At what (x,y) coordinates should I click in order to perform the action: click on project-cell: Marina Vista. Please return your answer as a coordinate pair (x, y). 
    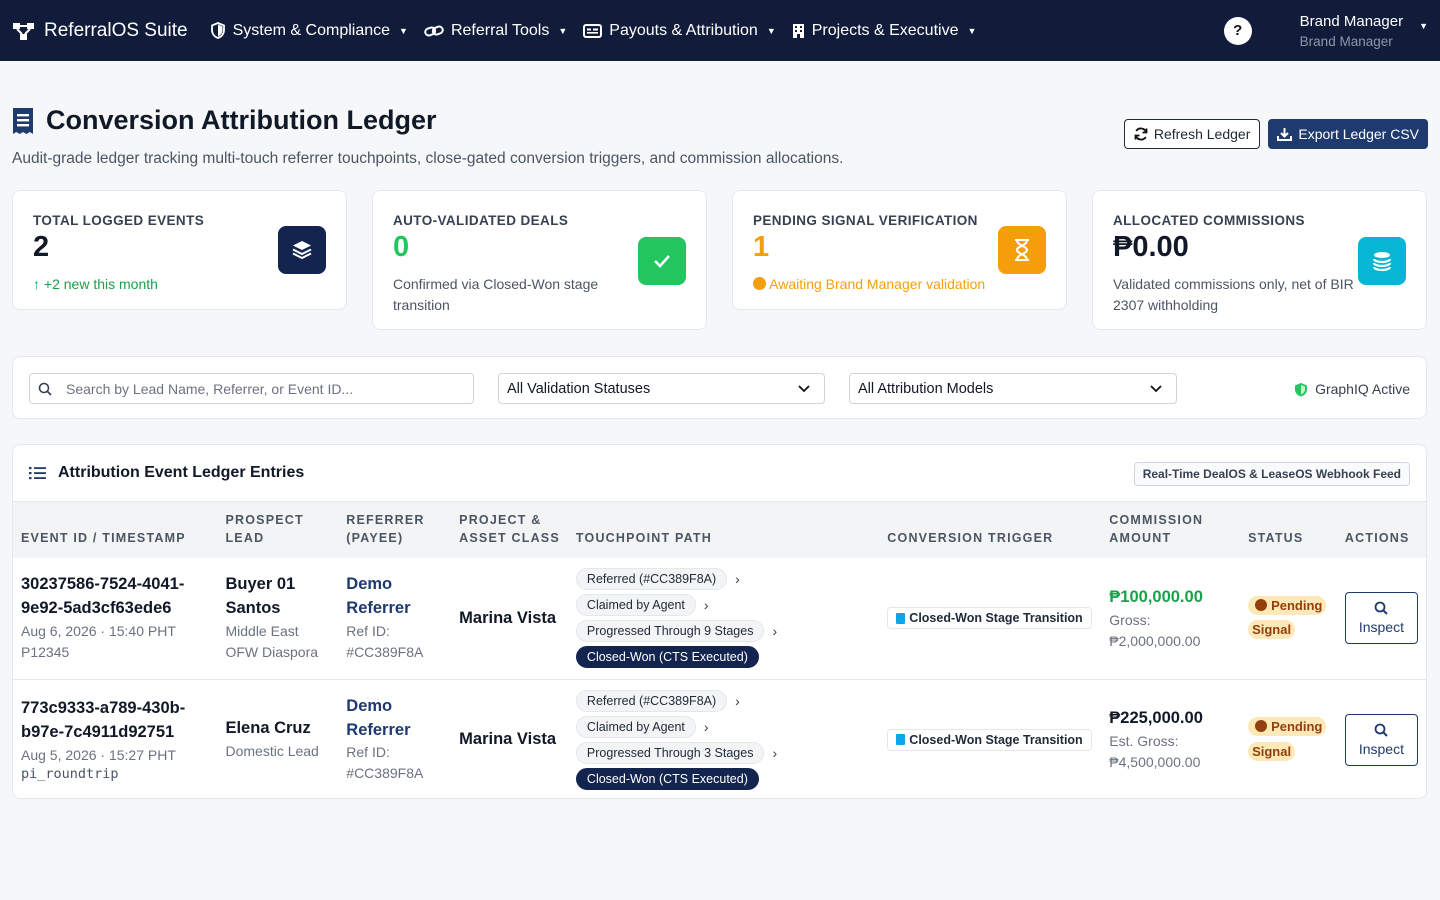
    Looking at the image, I should click on (509, 738).